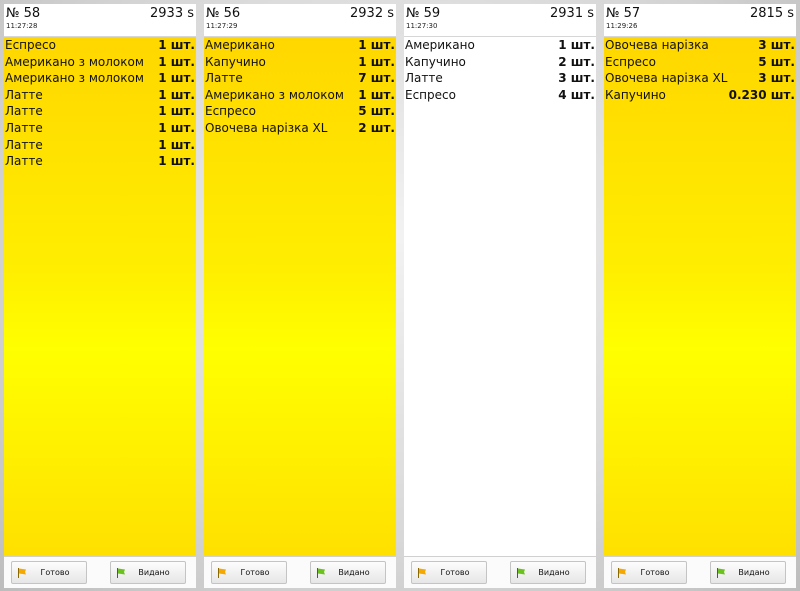 Image resolution: width=800 pixels, height=591 pixels. I want to click on order-item-row: Американо 1 шт., so click(300, 45).